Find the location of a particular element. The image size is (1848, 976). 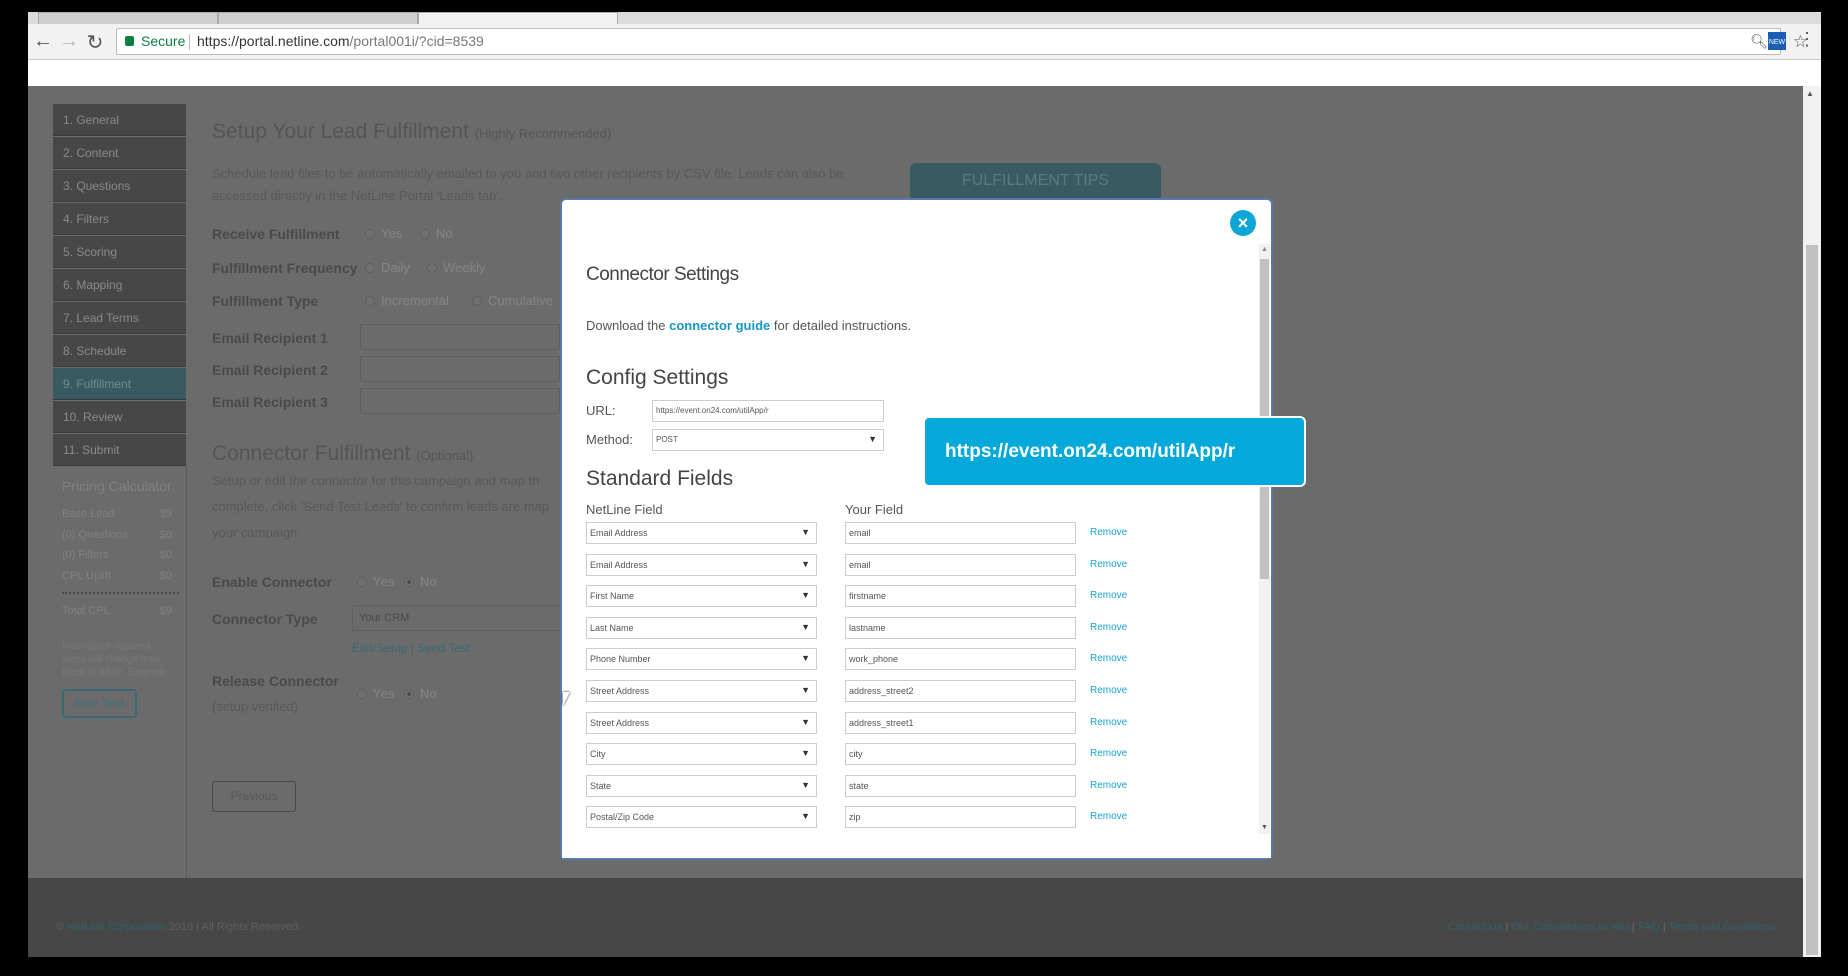

release-no-radio: No is located at coordinates (420, 693).